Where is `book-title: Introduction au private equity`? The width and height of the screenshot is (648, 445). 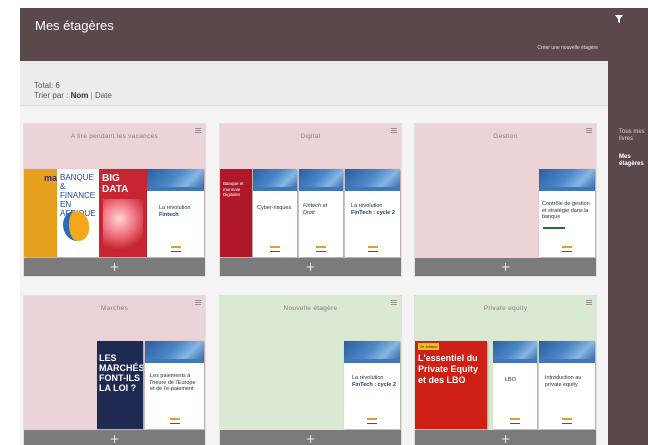
book-title: Introduction au private equity is located at coordinates (563, 381).